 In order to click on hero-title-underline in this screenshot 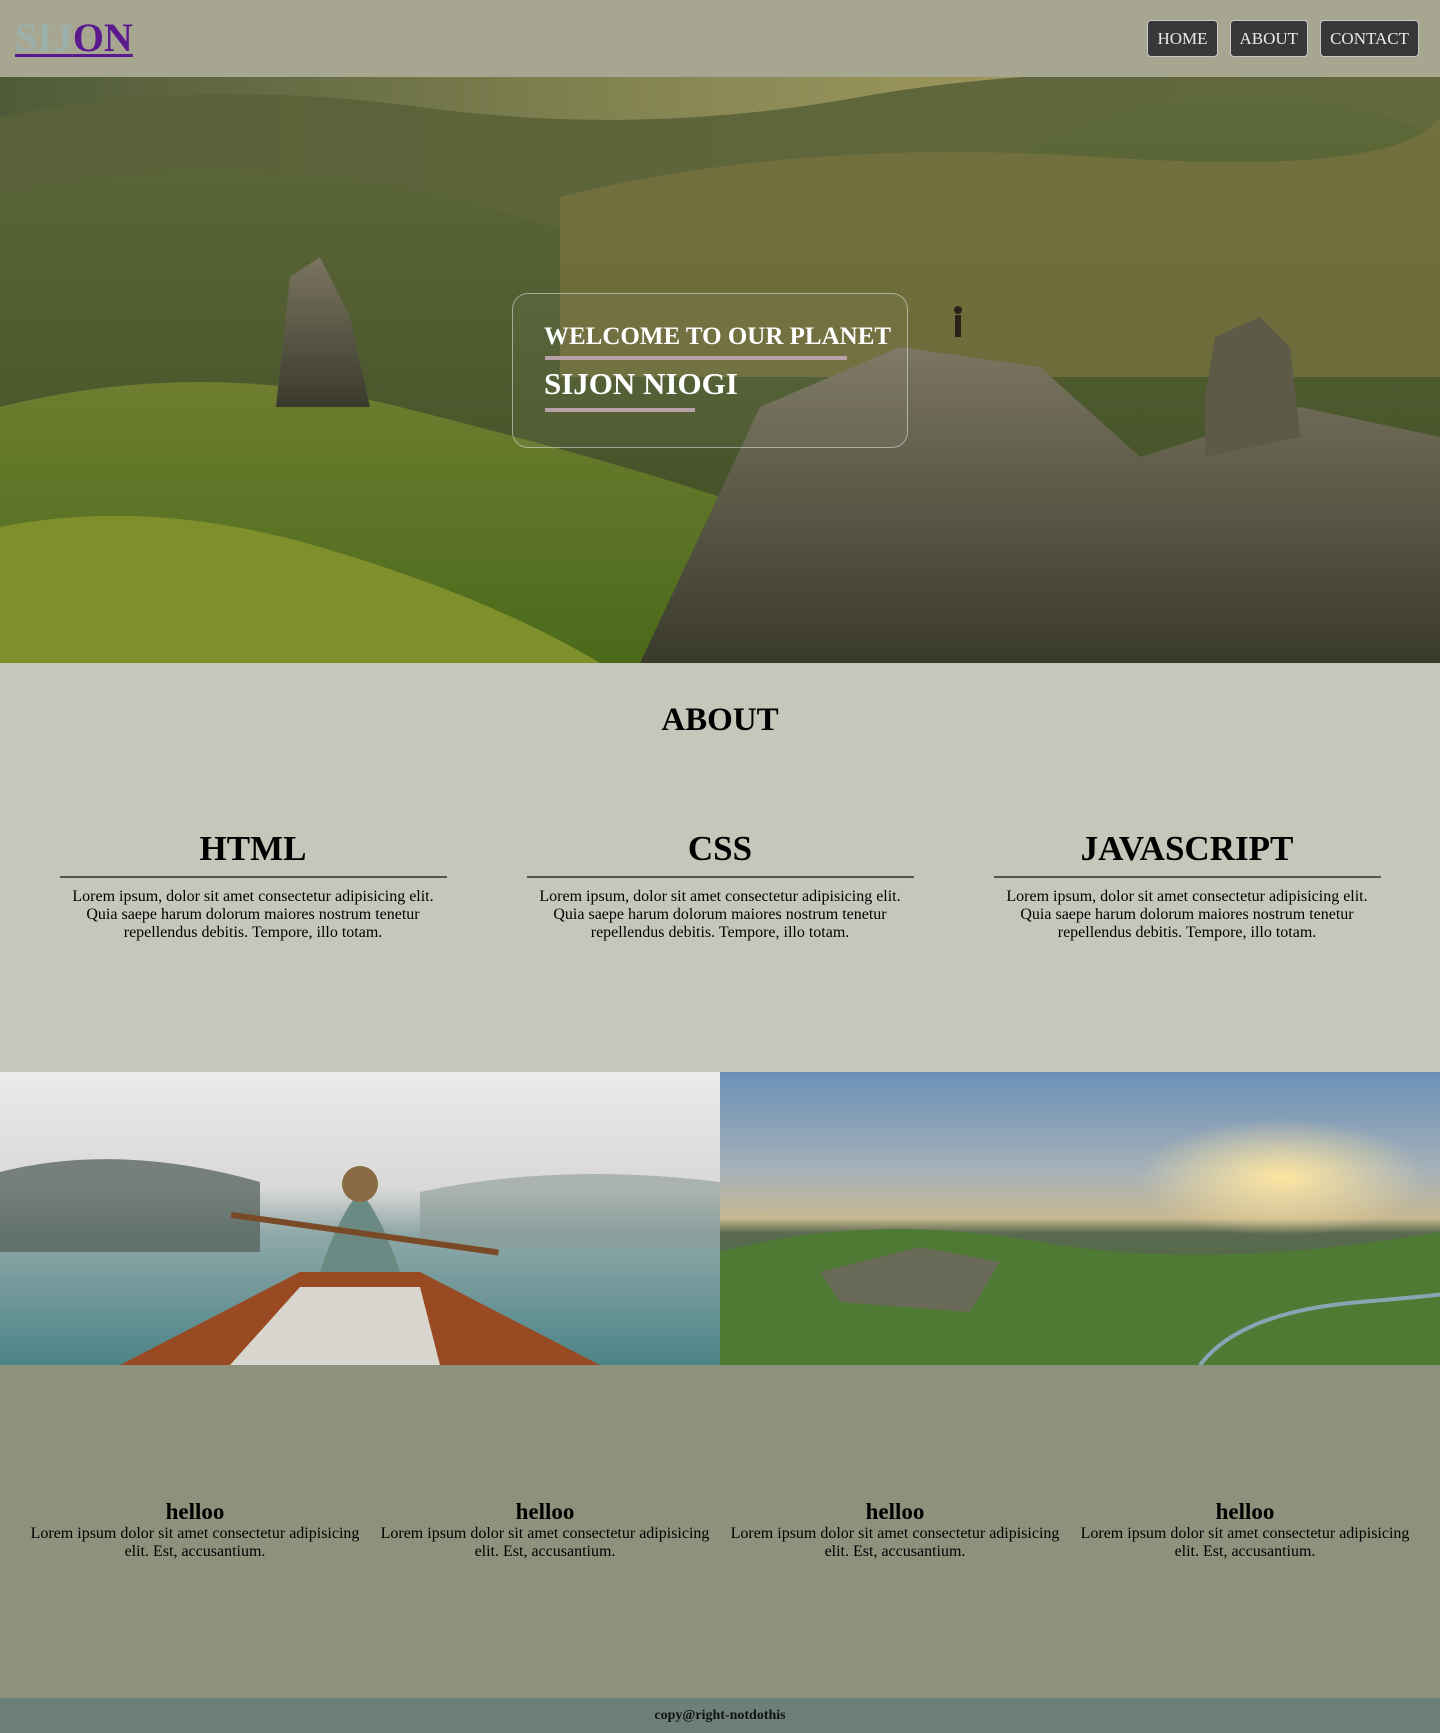, I will do `click(696, 358)`.